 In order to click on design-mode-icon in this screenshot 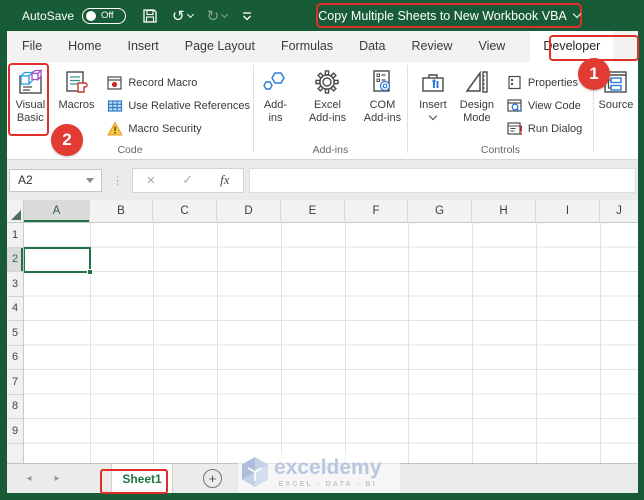, I will do `click(477, 82)`.